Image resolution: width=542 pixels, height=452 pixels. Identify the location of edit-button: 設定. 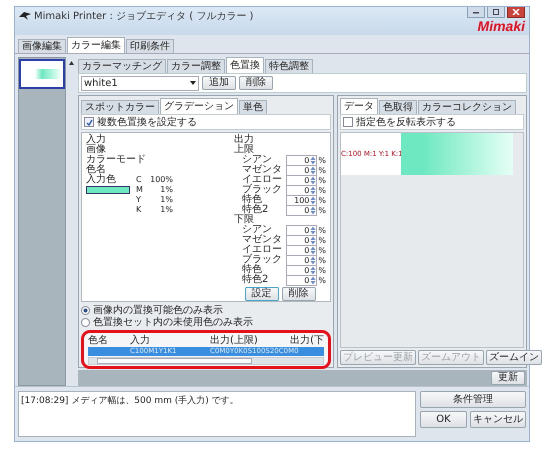
(261, 294).